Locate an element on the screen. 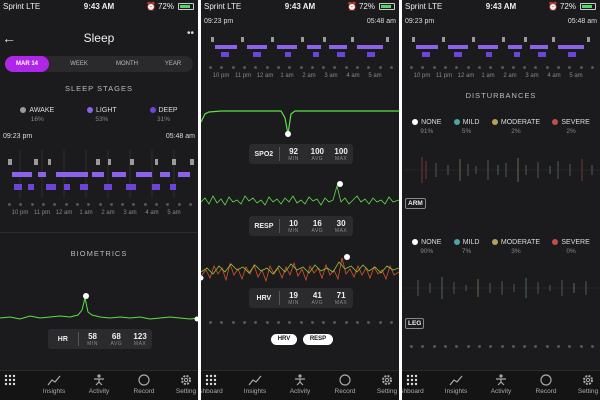  battery-percent: 72% is located at coordinates (165, 6).